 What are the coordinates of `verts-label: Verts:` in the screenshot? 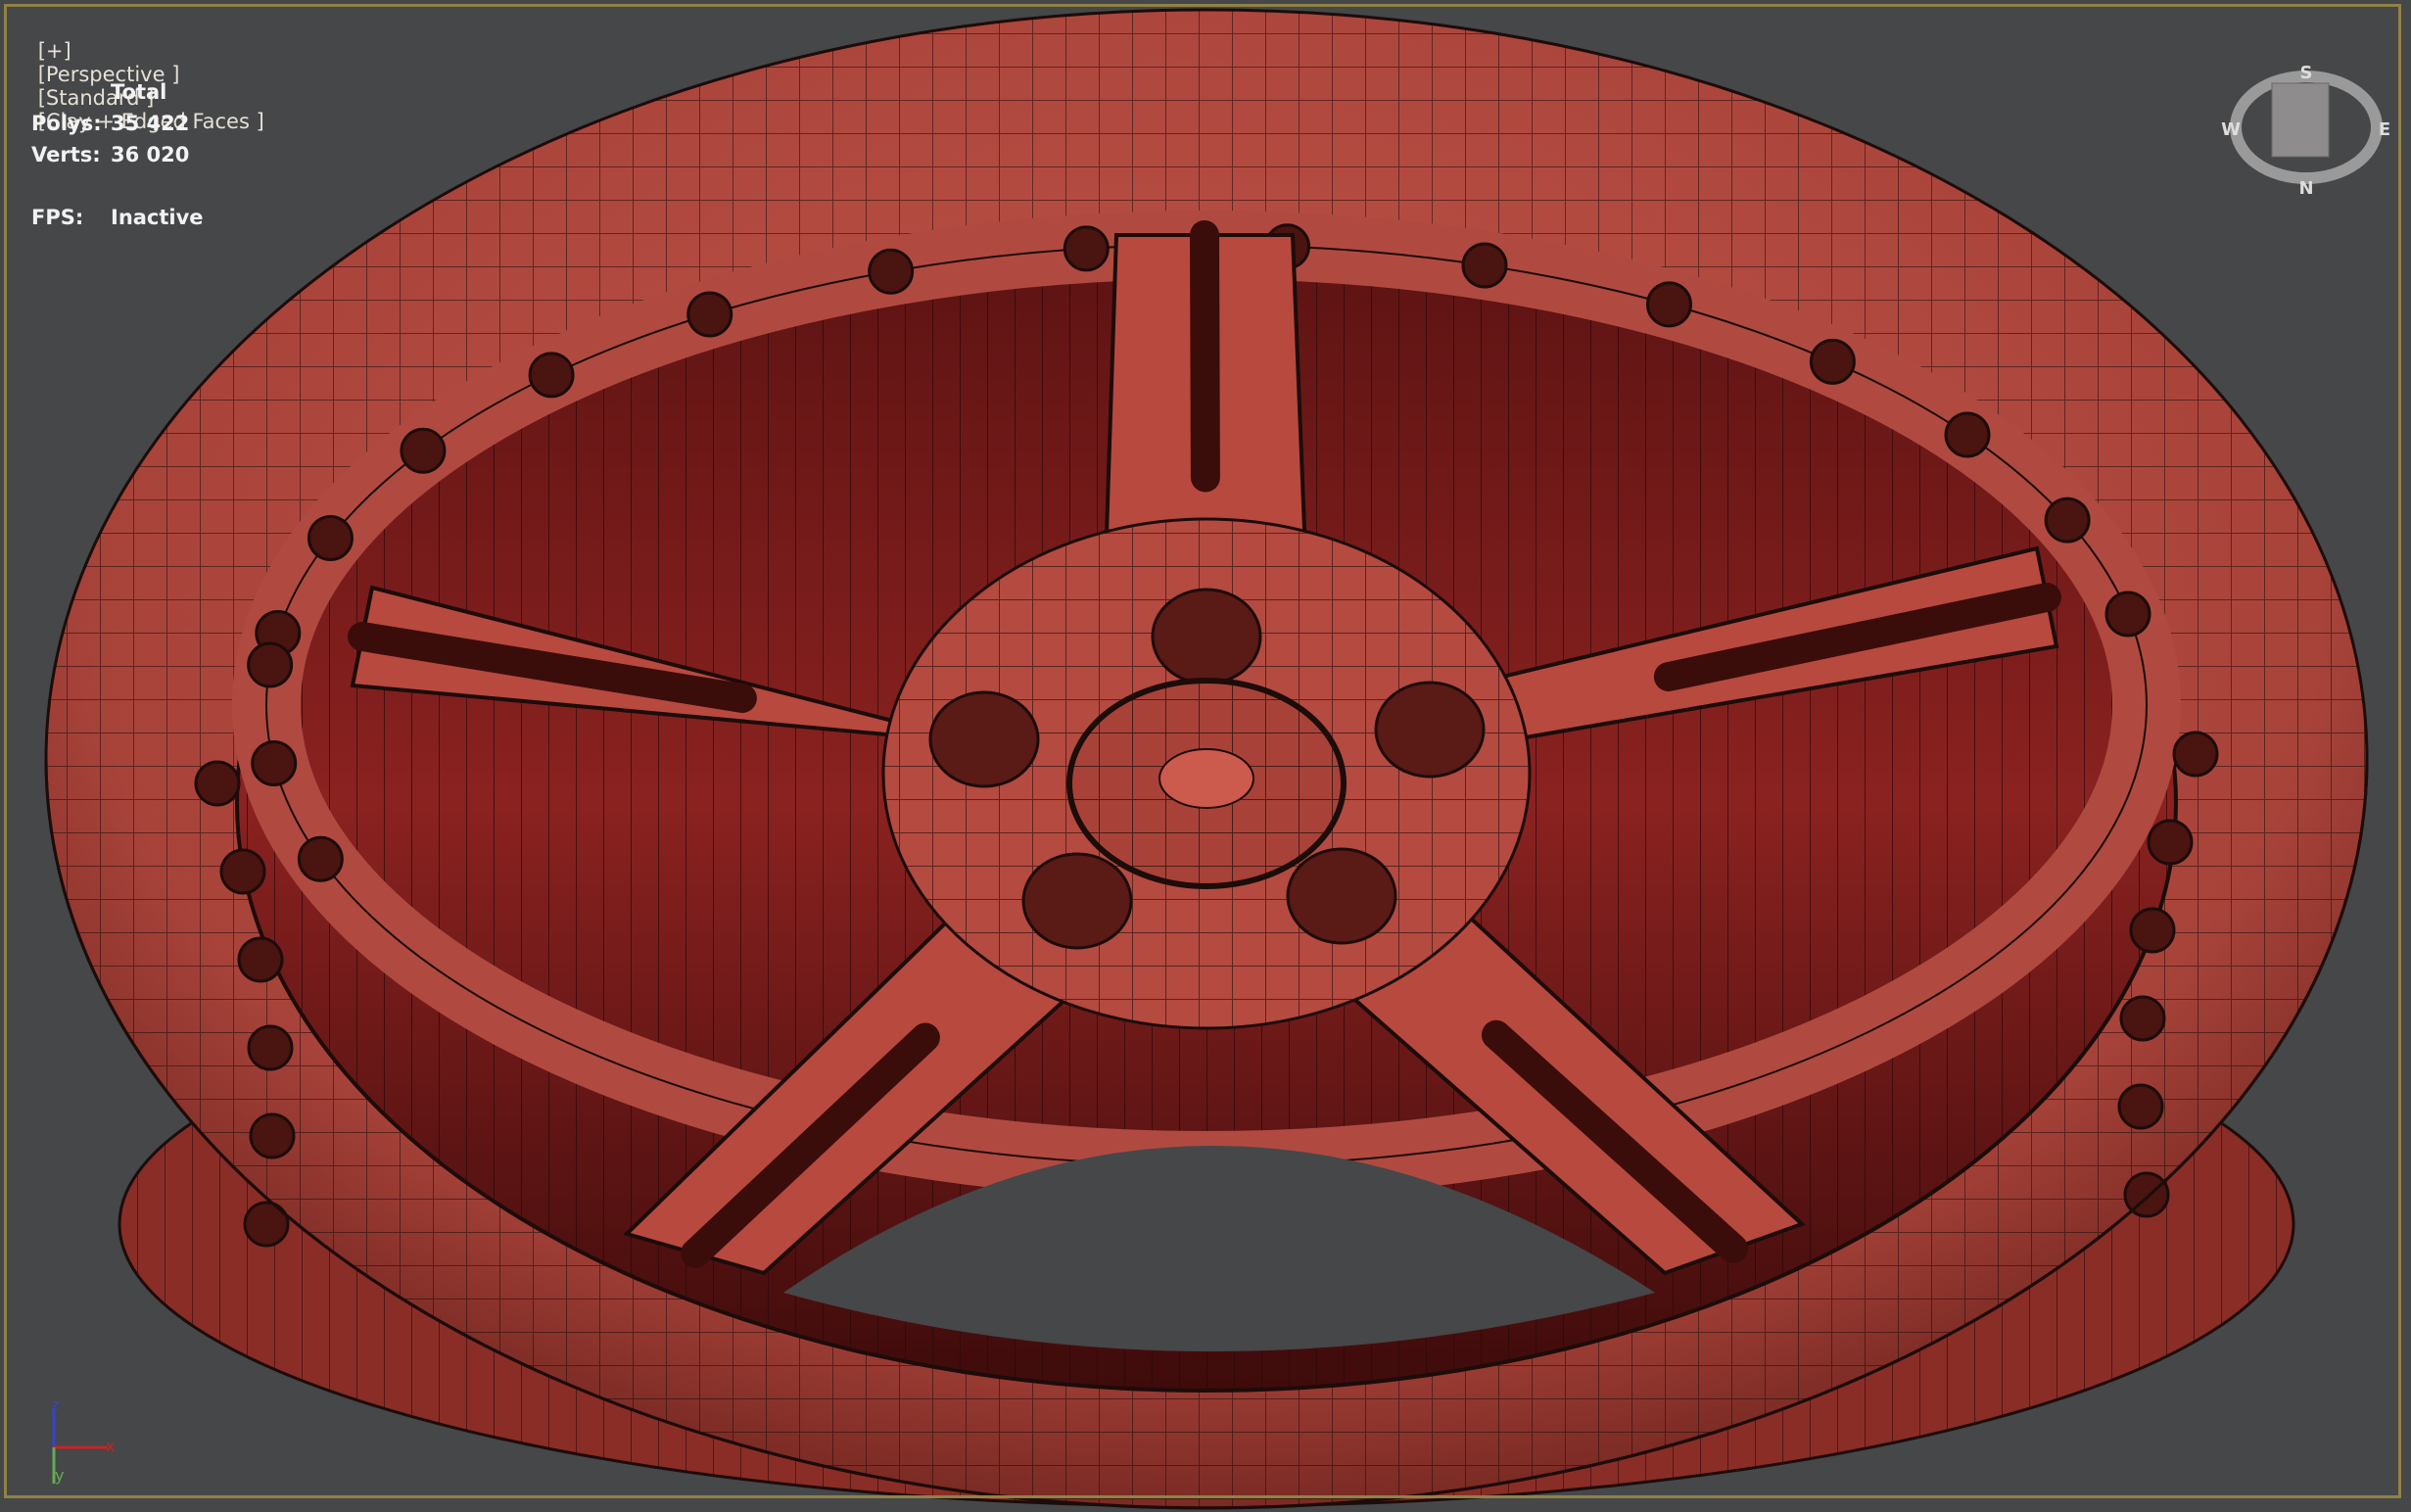 It's located at (66, 154).